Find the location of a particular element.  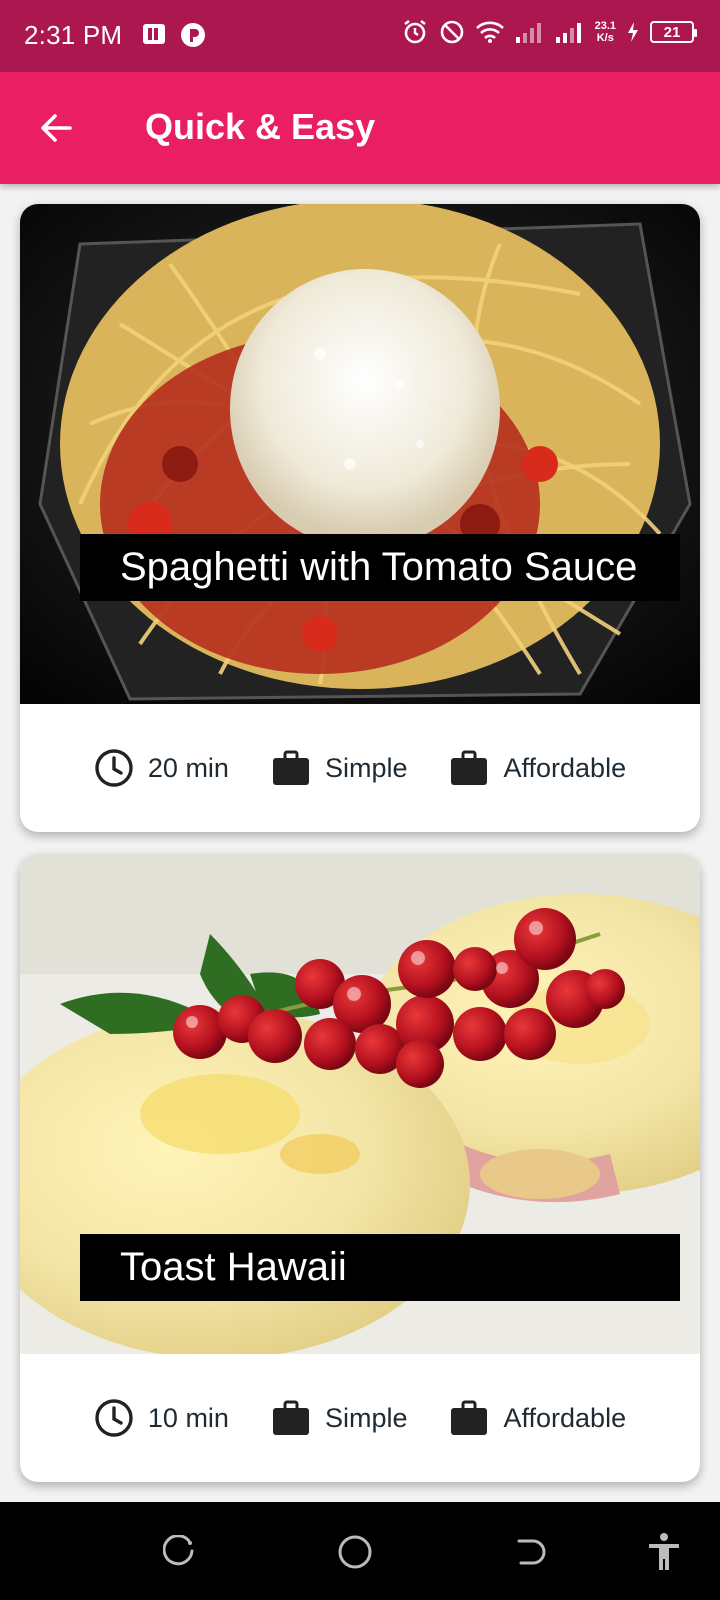

arrow-back-icon is located at coordinates (56, 128).